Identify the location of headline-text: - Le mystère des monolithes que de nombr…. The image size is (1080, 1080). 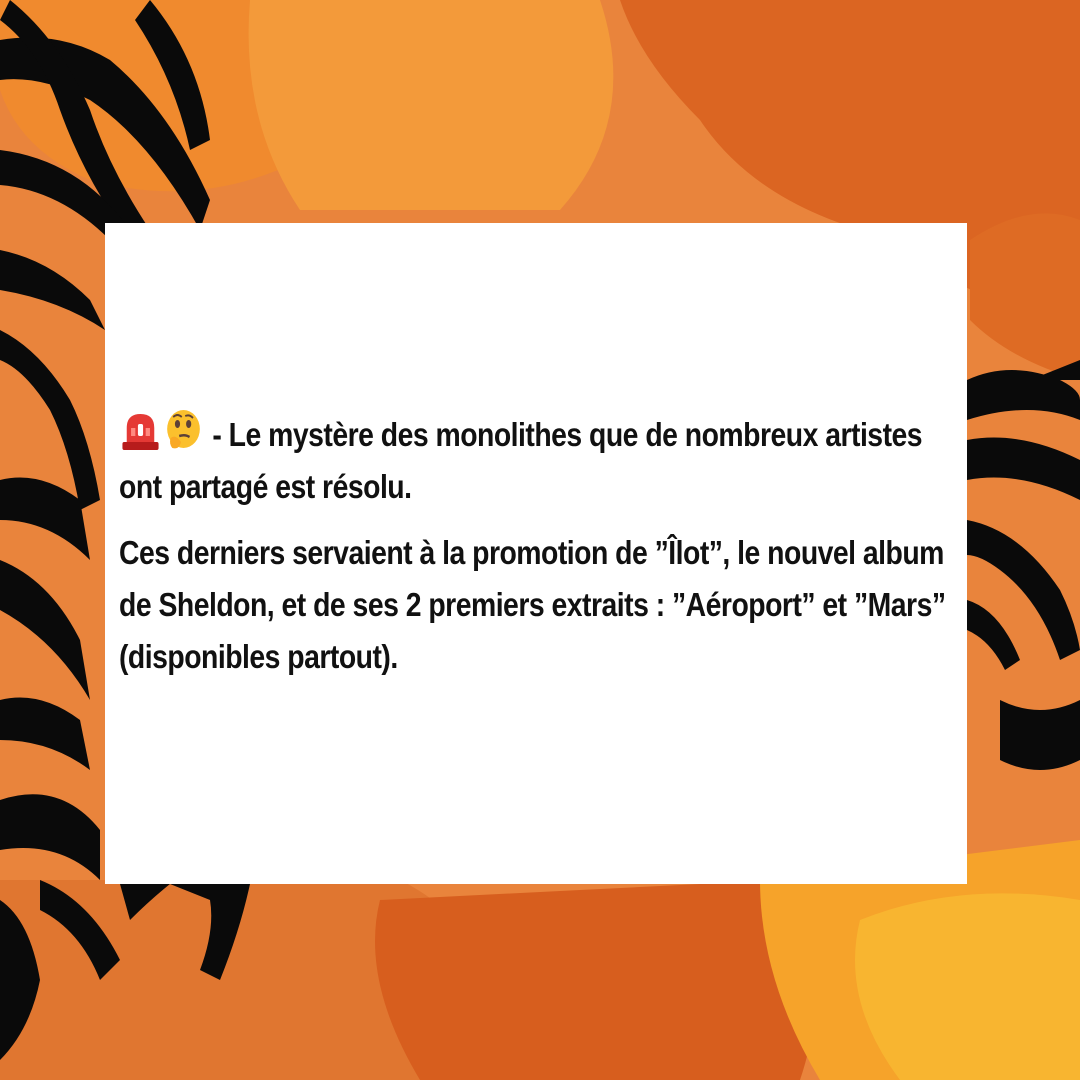
(521, 460).